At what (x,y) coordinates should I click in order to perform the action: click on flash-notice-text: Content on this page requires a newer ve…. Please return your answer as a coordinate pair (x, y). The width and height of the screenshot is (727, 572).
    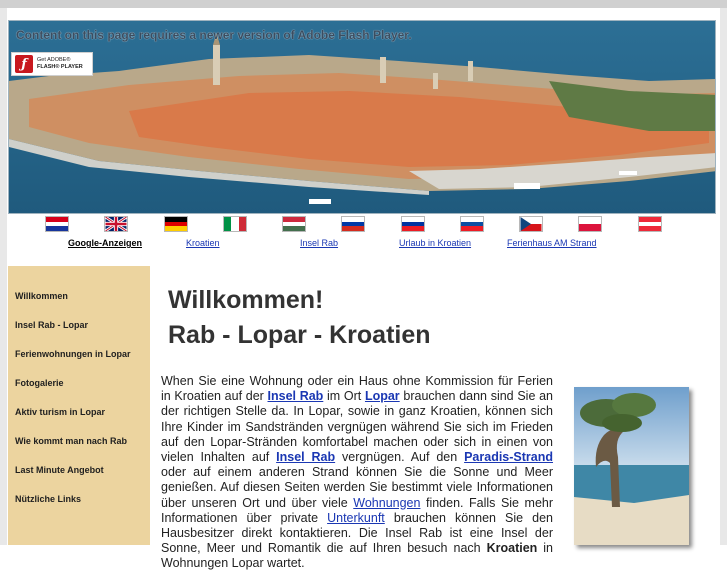
    Looking at the image, I should click on (214, 35).